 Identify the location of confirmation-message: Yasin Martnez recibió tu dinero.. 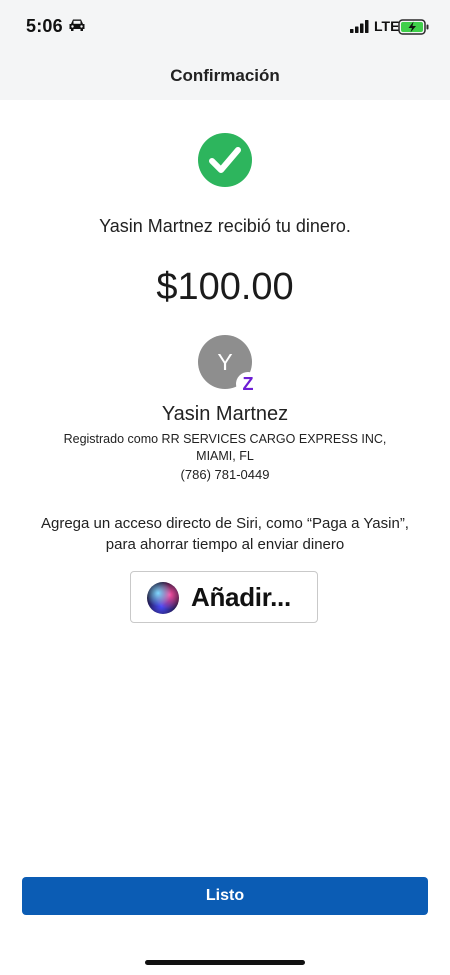
(225, 226).